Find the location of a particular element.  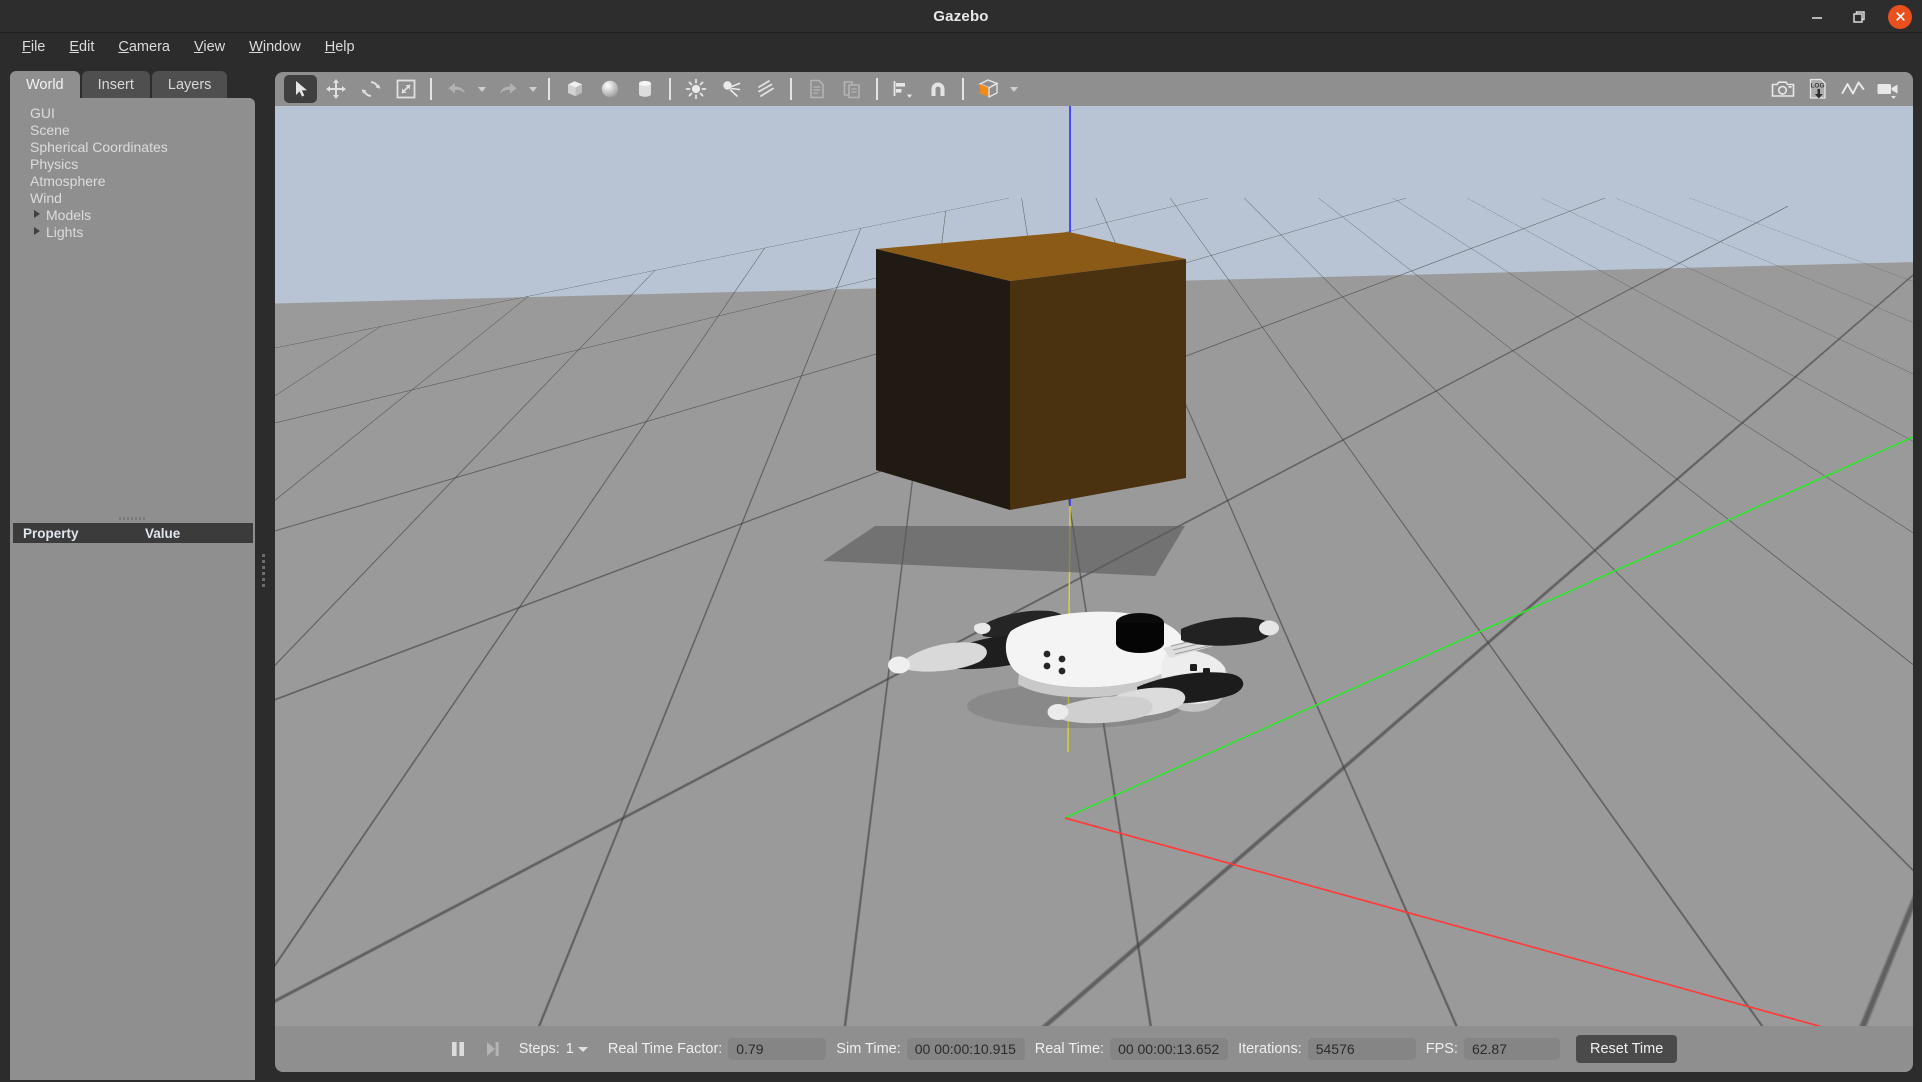

redo-history-button is located at coordinates (533, 89).